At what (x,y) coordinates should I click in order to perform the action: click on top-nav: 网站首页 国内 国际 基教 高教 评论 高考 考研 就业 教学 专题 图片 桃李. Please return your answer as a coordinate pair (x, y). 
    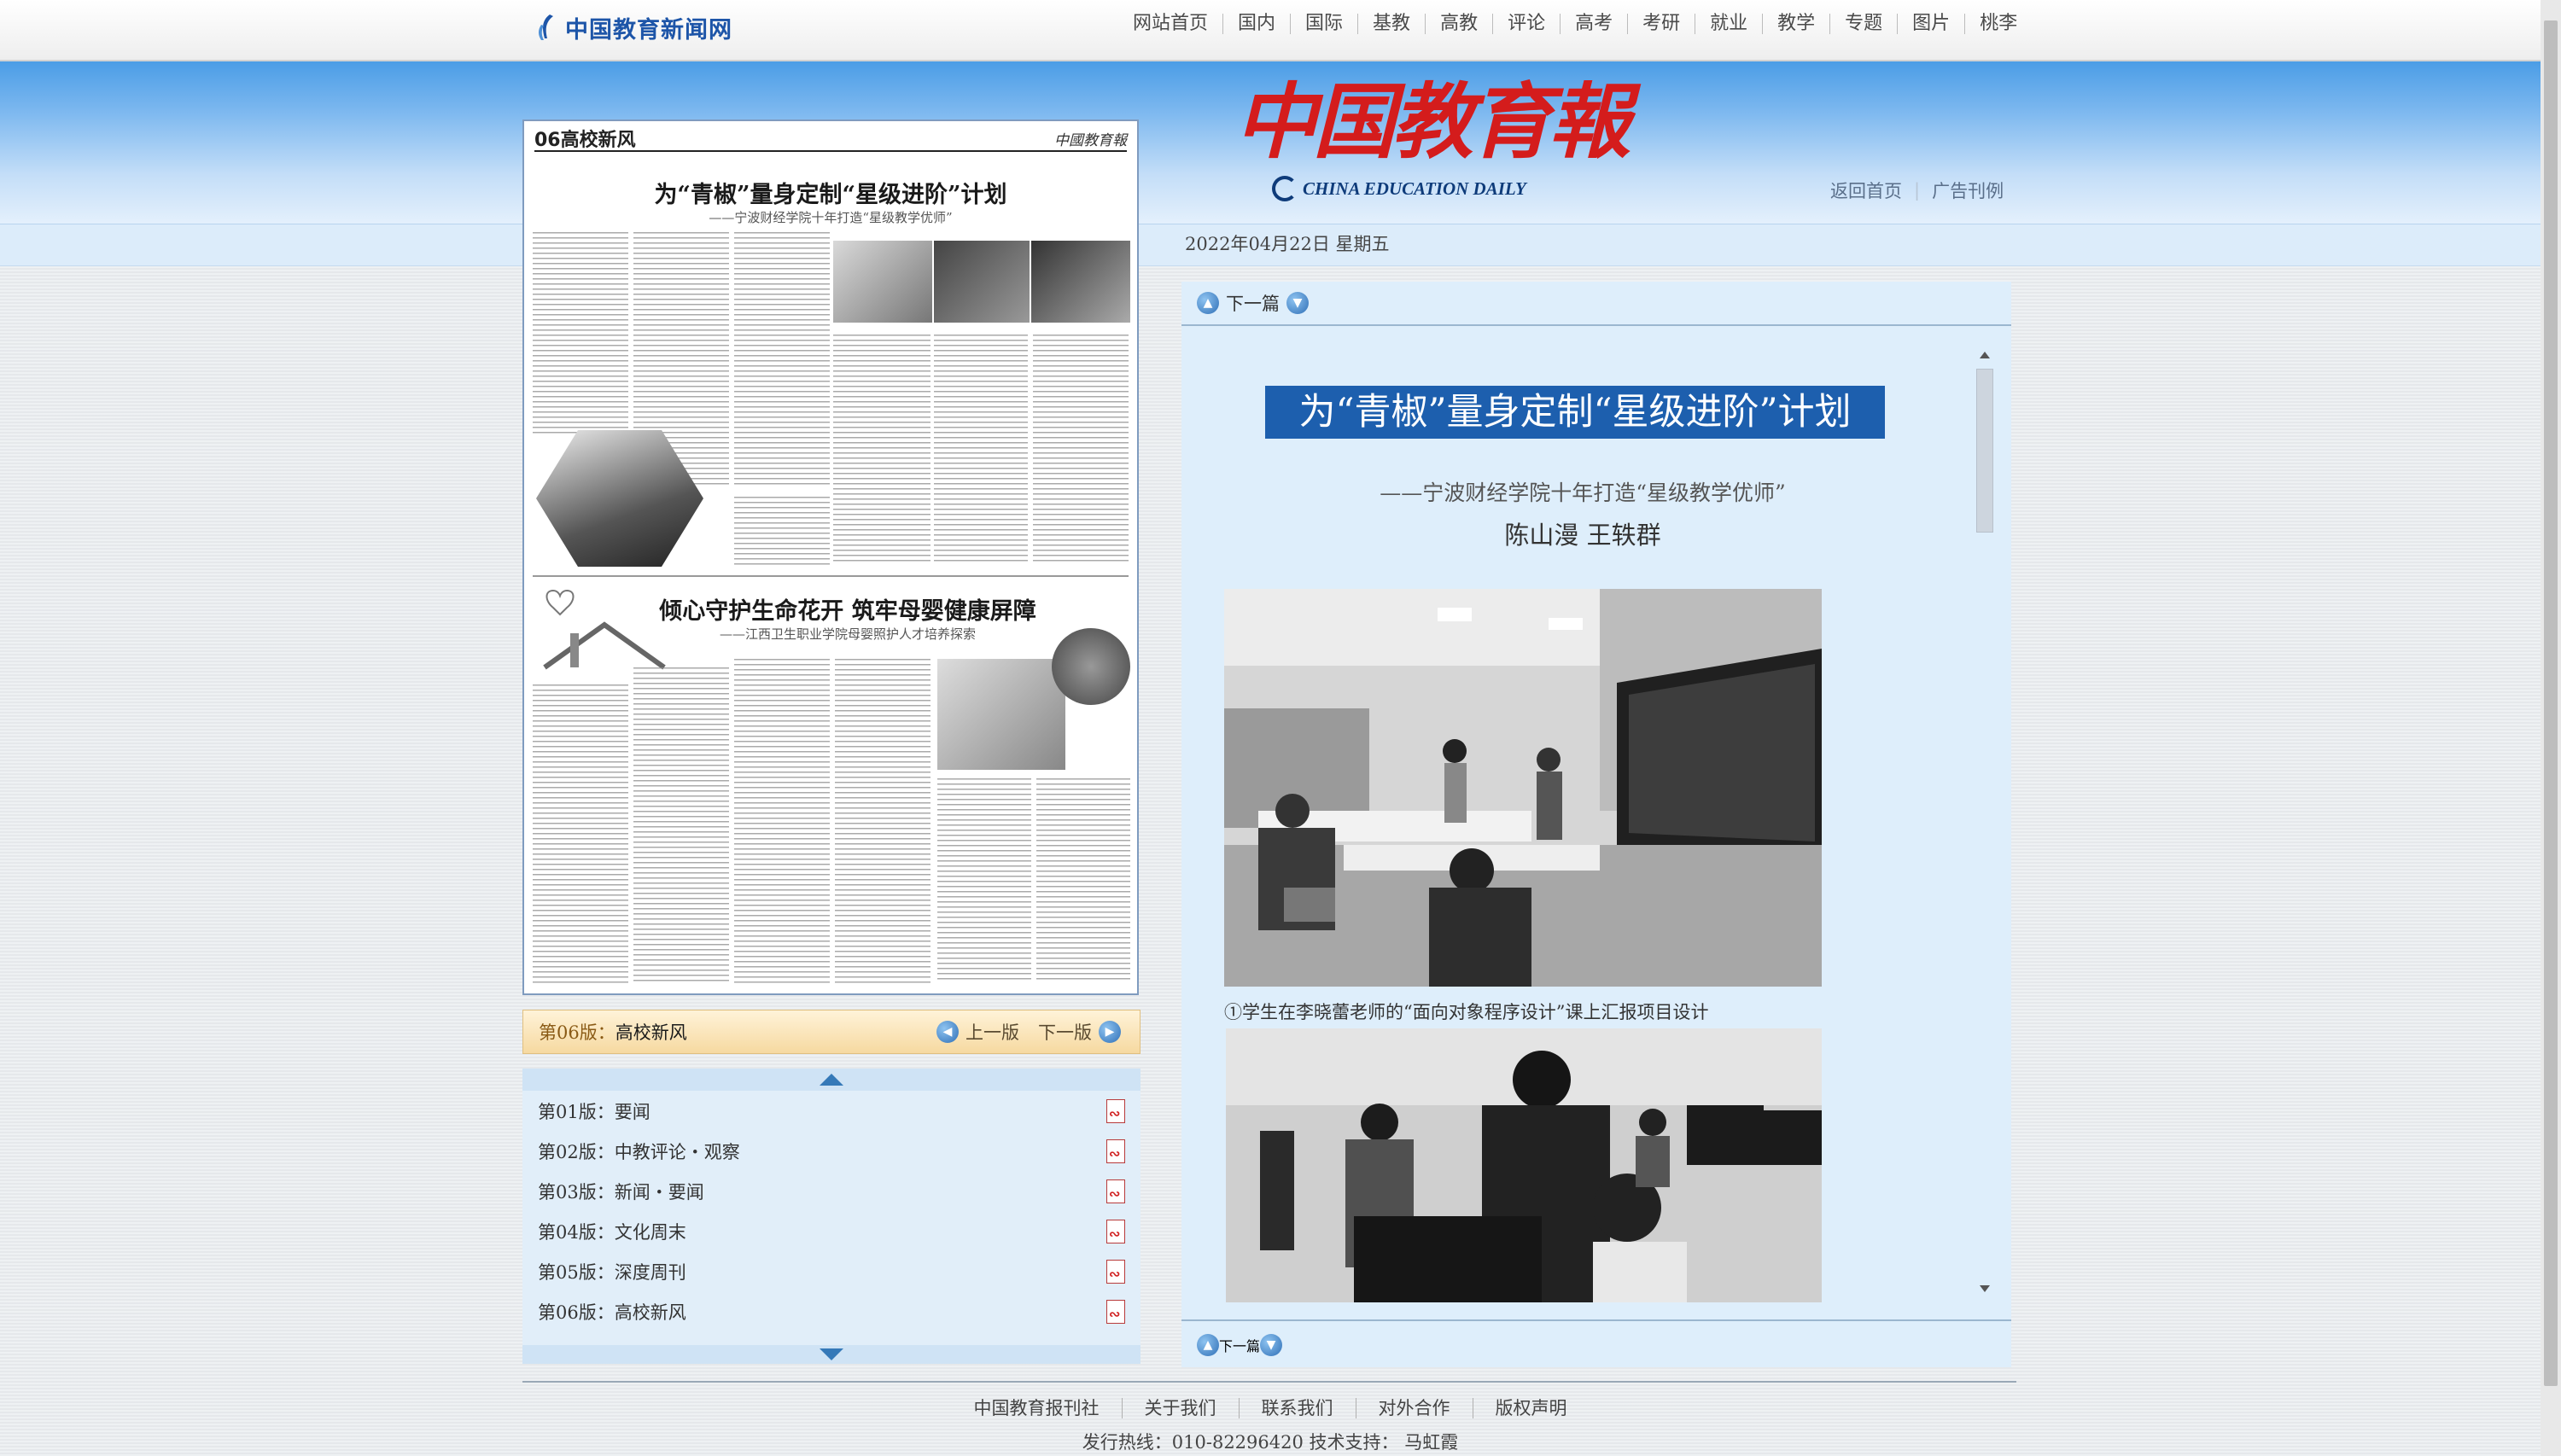
    Looking at the image, I should click on (1575, 24).